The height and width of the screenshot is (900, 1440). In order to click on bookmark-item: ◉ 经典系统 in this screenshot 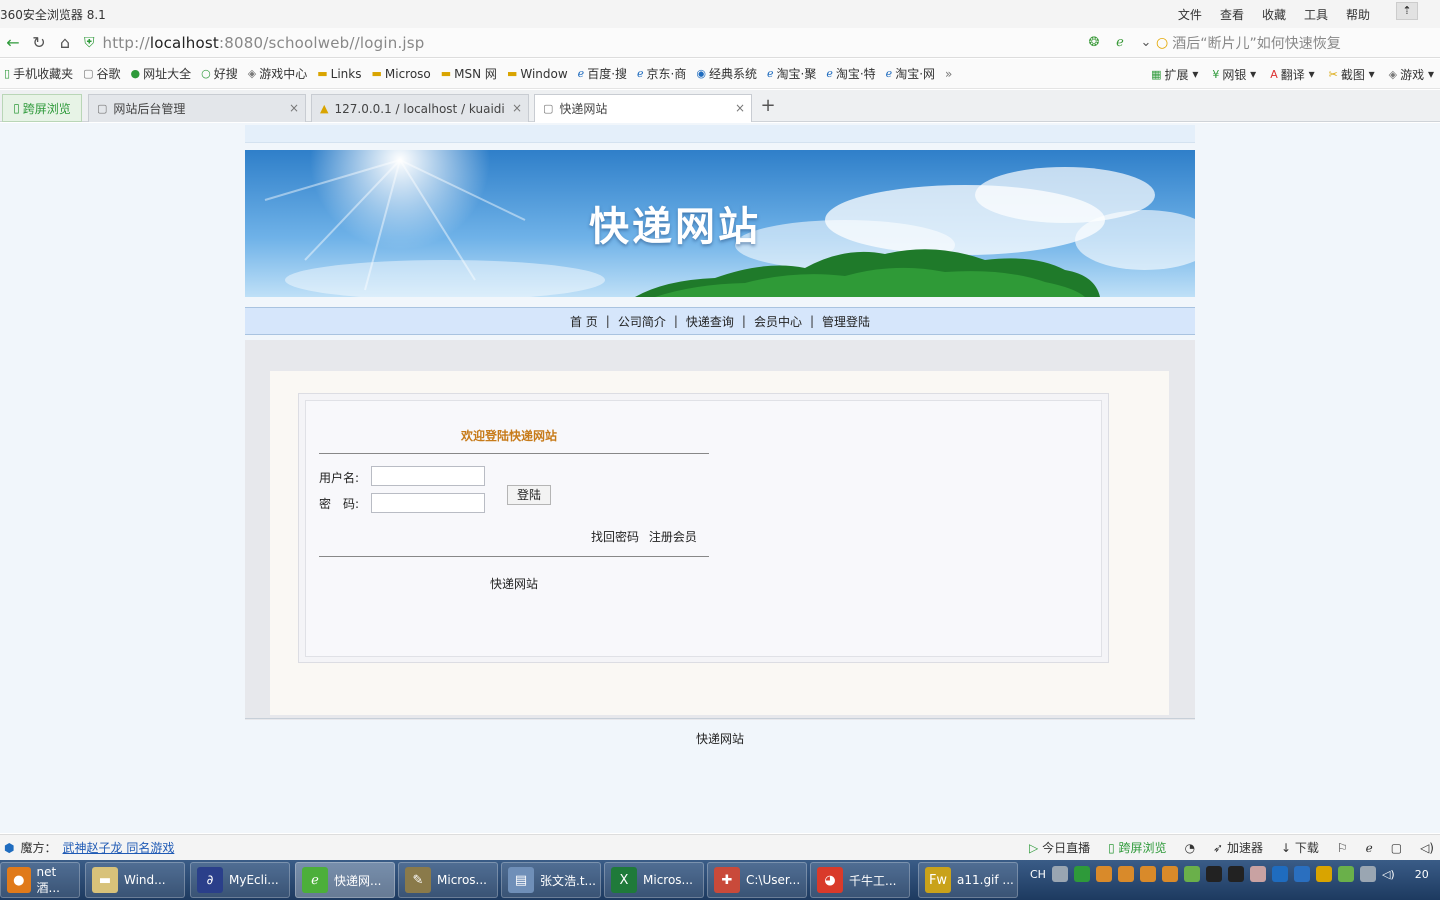, I will do `click(726, 73)`.